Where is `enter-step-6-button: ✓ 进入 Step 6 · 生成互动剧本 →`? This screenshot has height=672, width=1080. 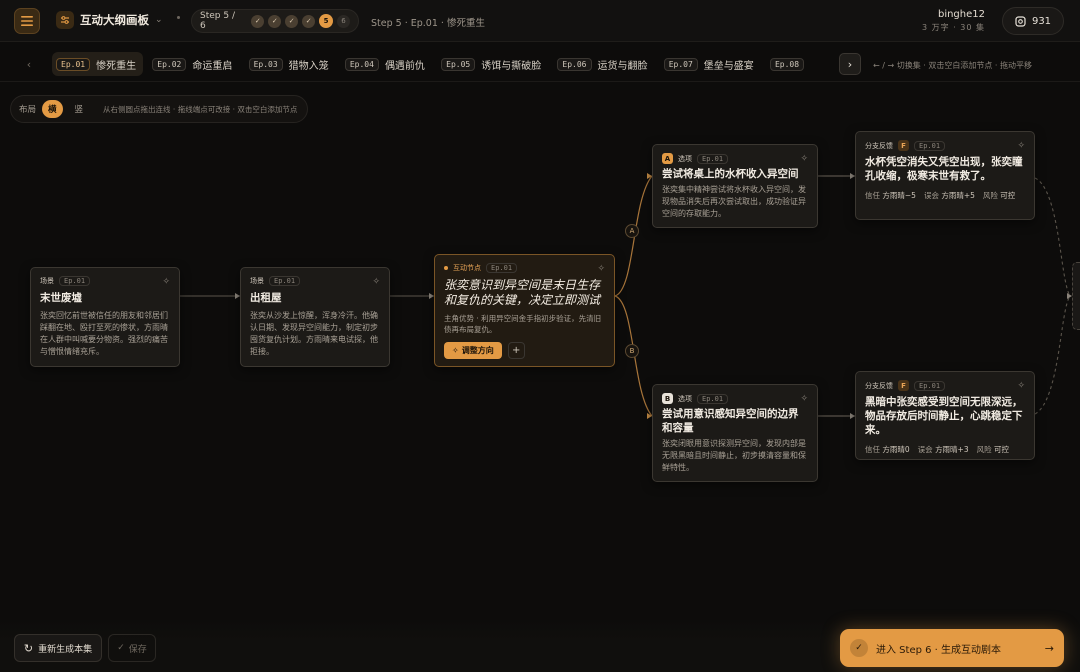
enter-step-6-button: ✓ 进入 Step 6 · 生成互动剧本 → is located at coordinates (952, 648).